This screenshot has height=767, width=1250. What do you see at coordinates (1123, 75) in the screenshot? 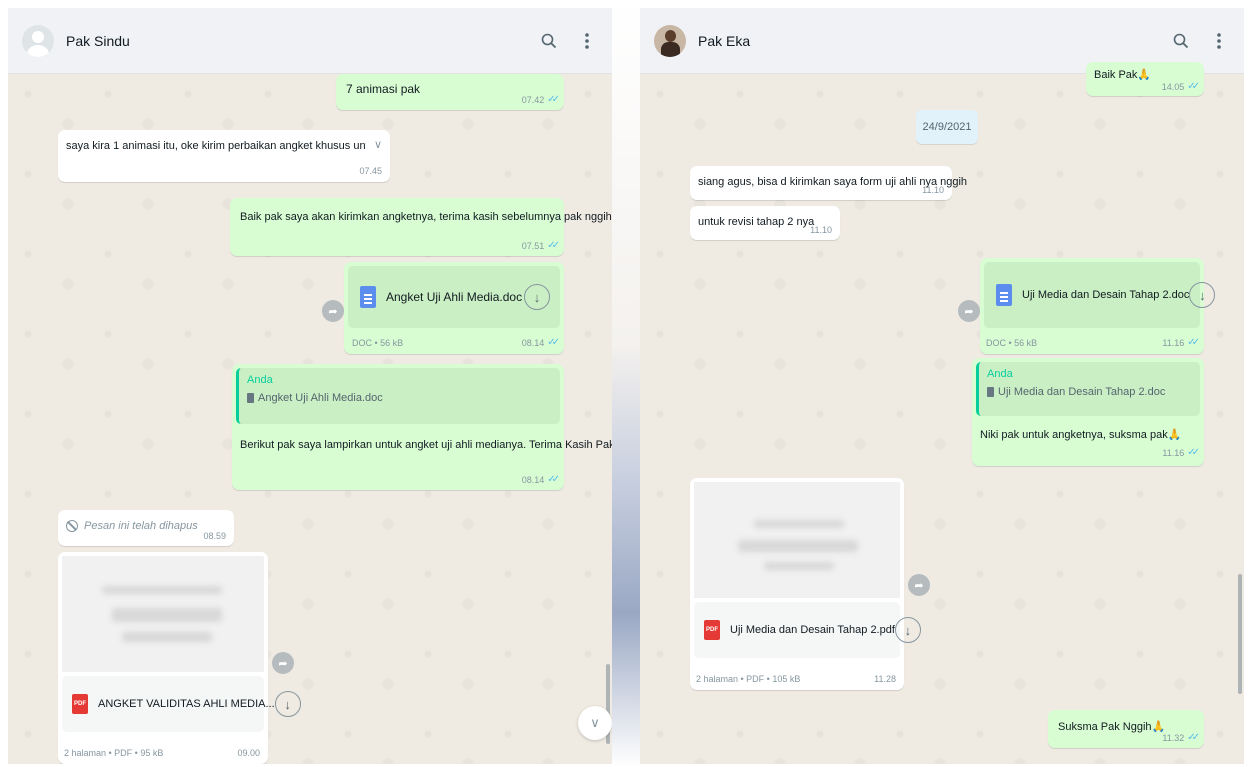
I see `message-text: Baik Pak🙏` at bounding box center [1123, 75].